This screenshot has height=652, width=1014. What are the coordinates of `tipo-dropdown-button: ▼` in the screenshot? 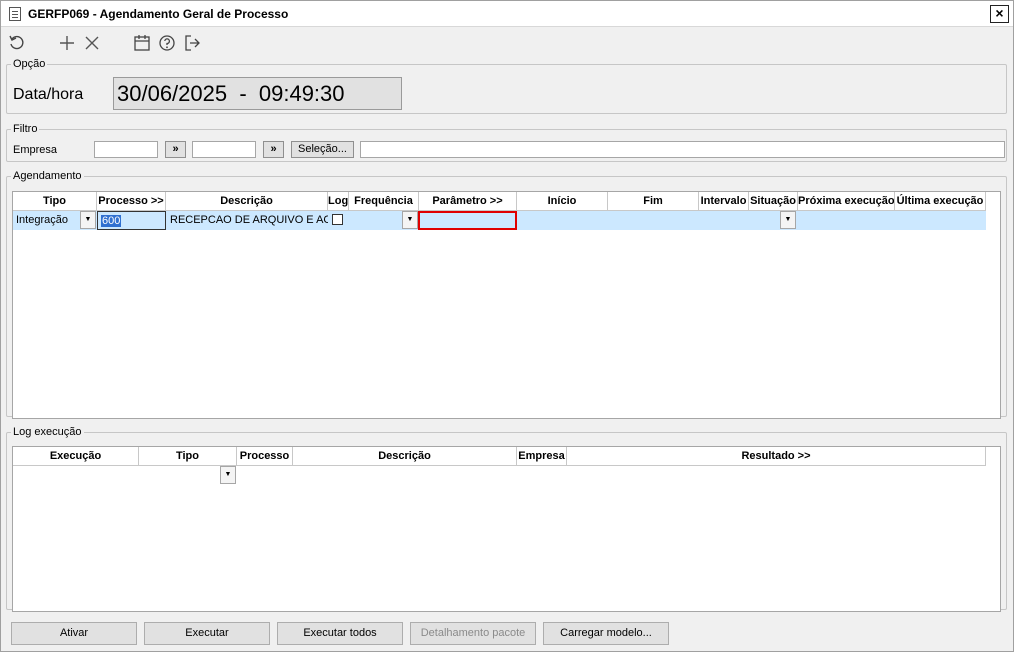 It's located at (88, 220).